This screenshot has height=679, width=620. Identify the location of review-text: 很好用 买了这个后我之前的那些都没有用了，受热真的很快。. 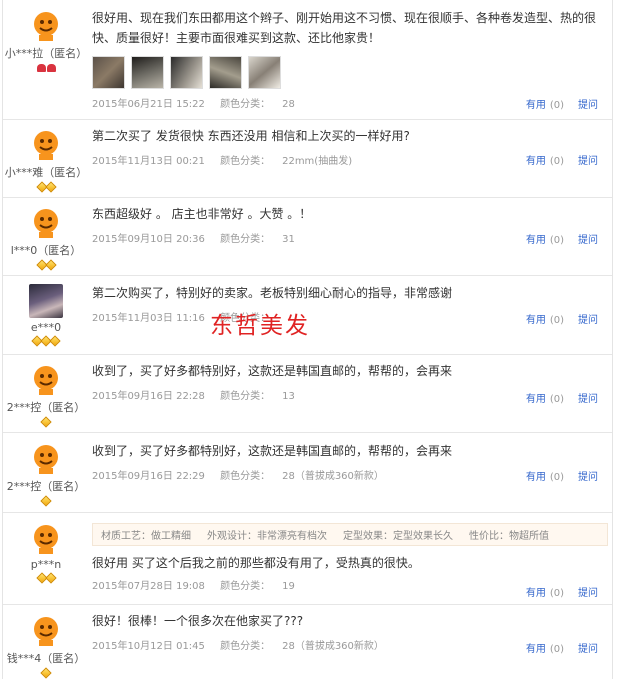
(256, 563).